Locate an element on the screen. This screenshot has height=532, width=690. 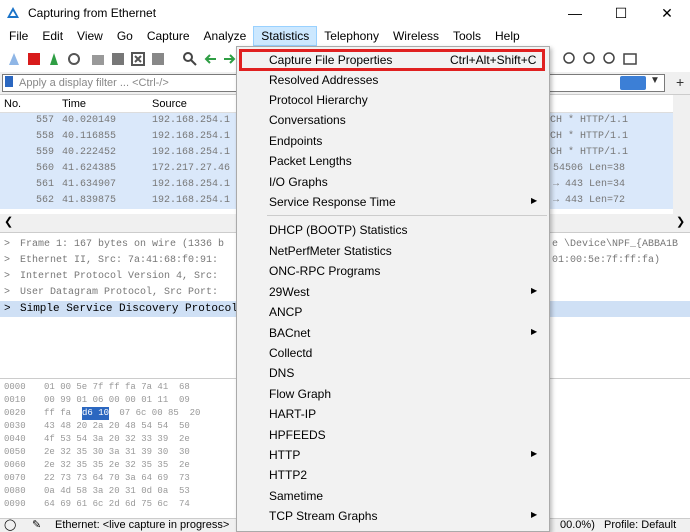
menu-item-dhcp-statistics: DHCP (BOOTP) Statistics is located at coordinates (393, 230).